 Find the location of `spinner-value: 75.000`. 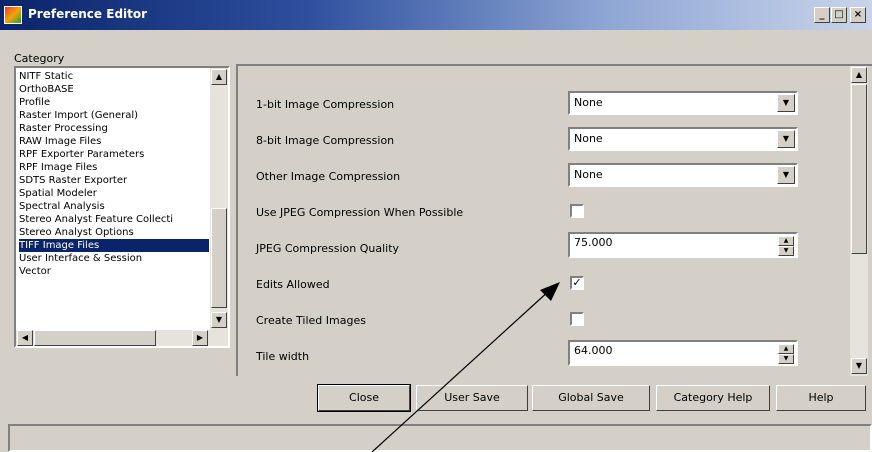

spinner-value: 75.000 is located at coordinates (593, 242).